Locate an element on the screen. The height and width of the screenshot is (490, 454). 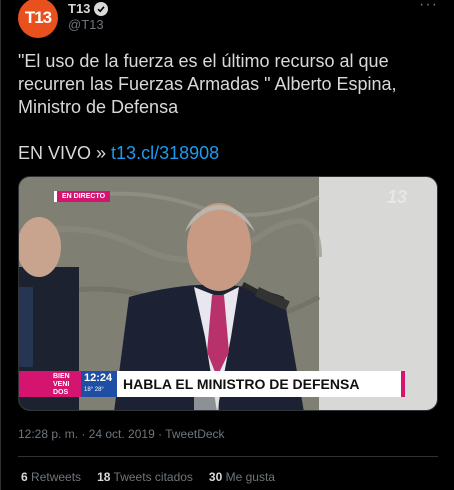
lower-third-greeting: BIEN VENI DOS is located at coordinates (61, 384).